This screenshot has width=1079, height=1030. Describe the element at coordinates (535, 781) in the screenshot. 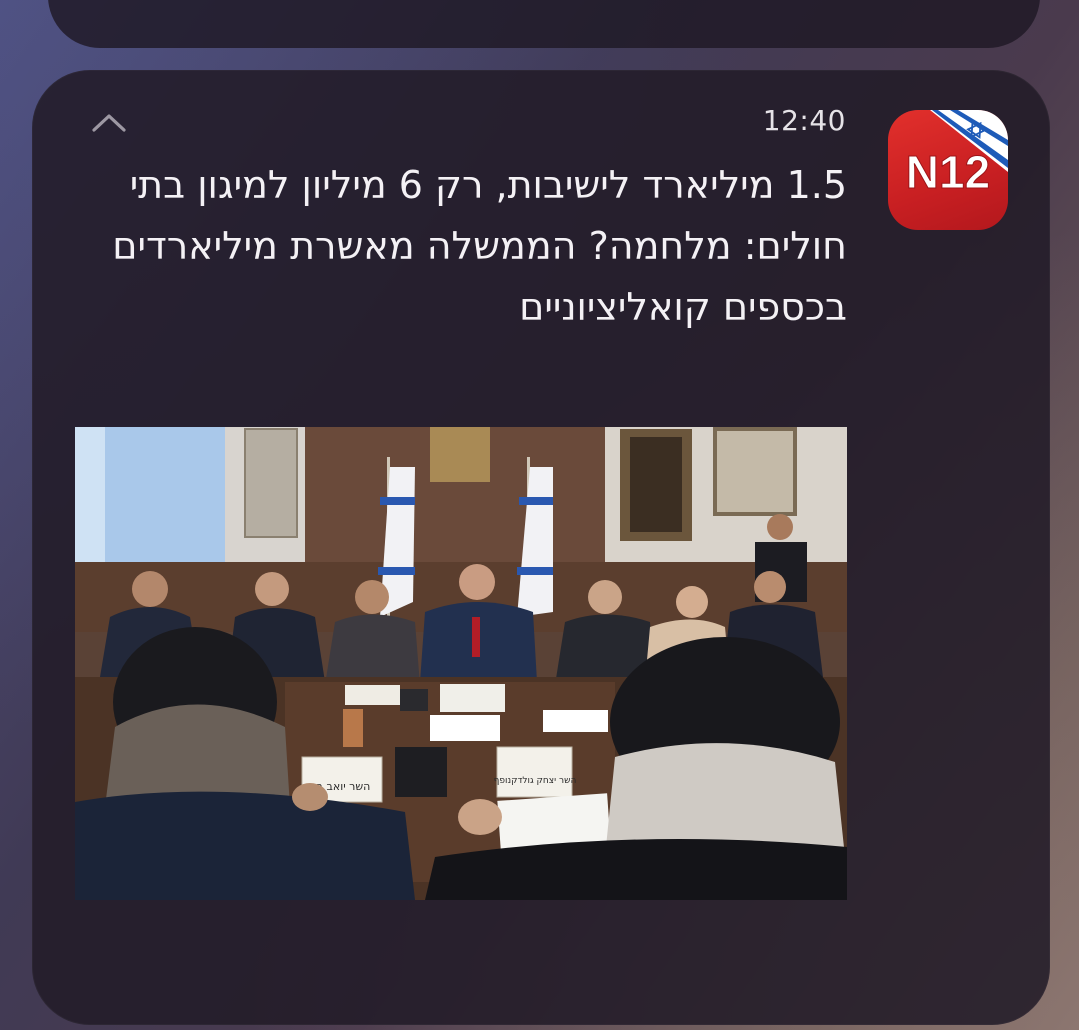

I see `placard-center: השר יצחק גולדקנופף` at that location.